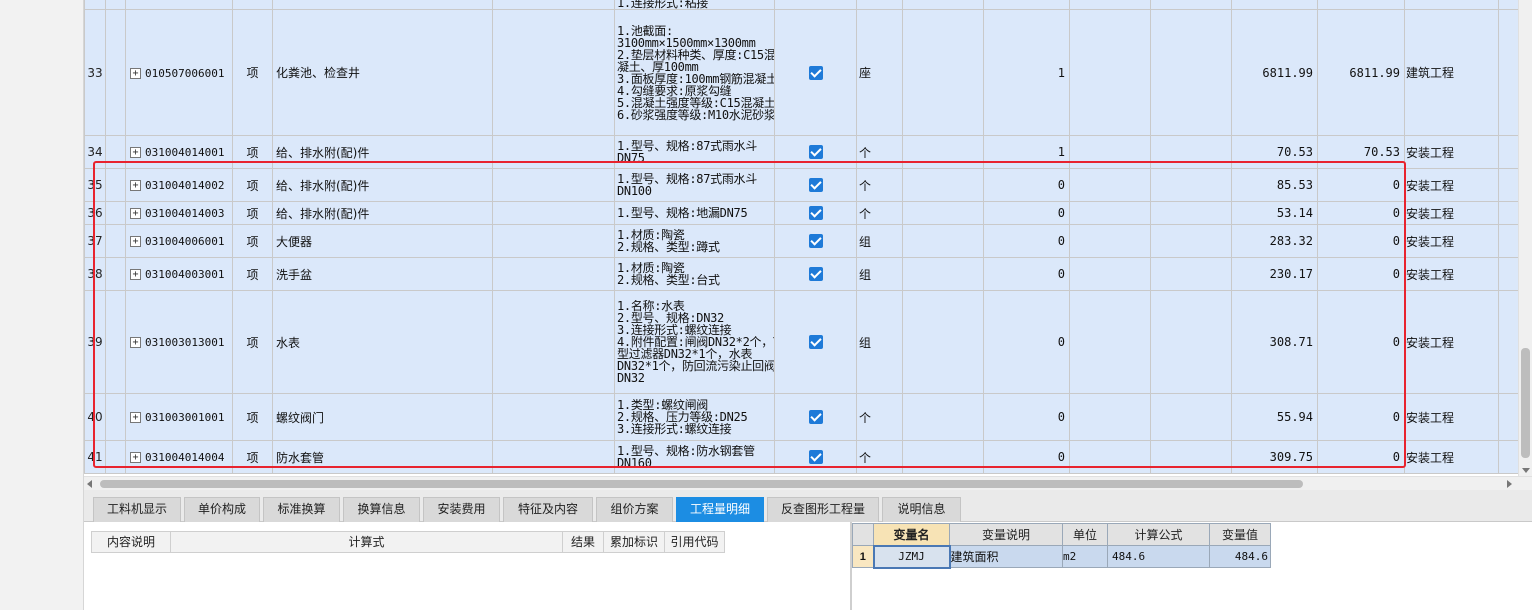  What do you see at coordinates (1525, 238) in the screenshot?
I see `vertical-scrollbar` at bounding box center [1525, 238].